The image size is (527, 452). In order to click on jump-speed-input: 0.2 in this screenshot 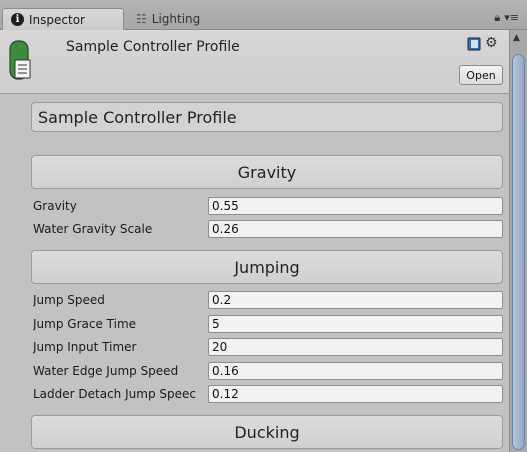, I will do `click(355, 300)`.